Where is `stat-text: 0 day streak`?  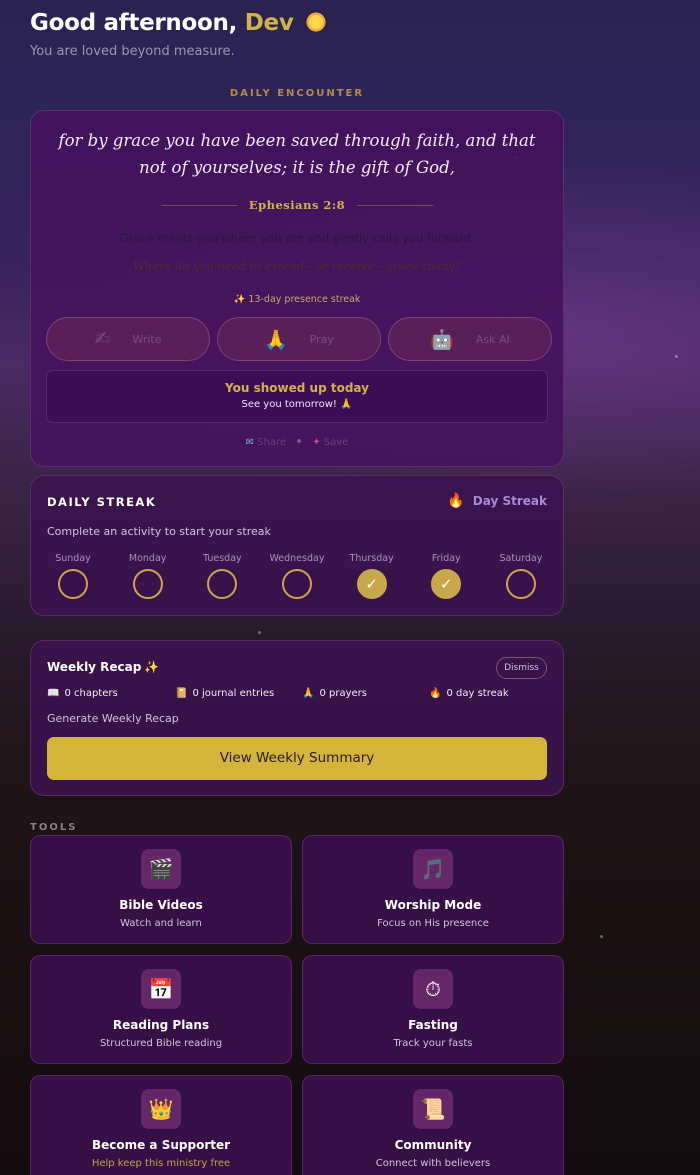 stat-text: 0 day streak is located at coordinates (477, 693).